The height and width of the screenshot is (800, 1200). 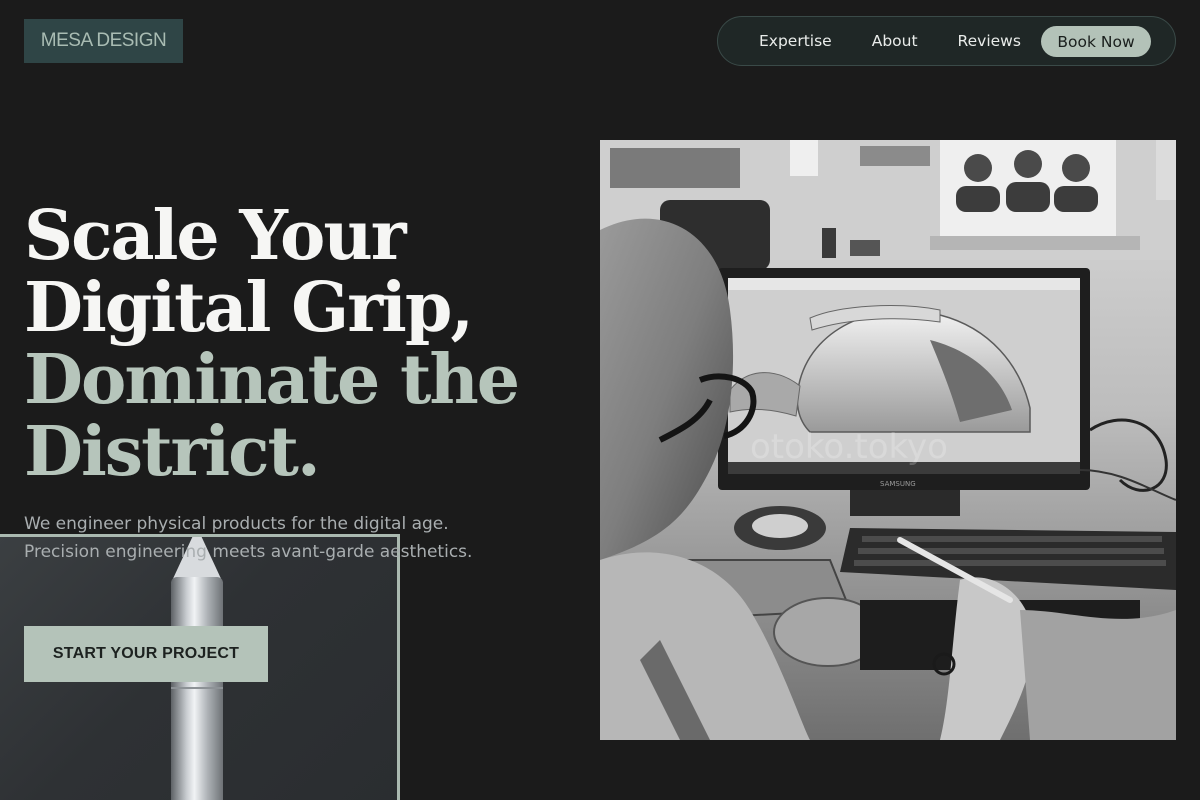 I want to click on headline-line-1: Scale Your, so click(x=215, y=236).